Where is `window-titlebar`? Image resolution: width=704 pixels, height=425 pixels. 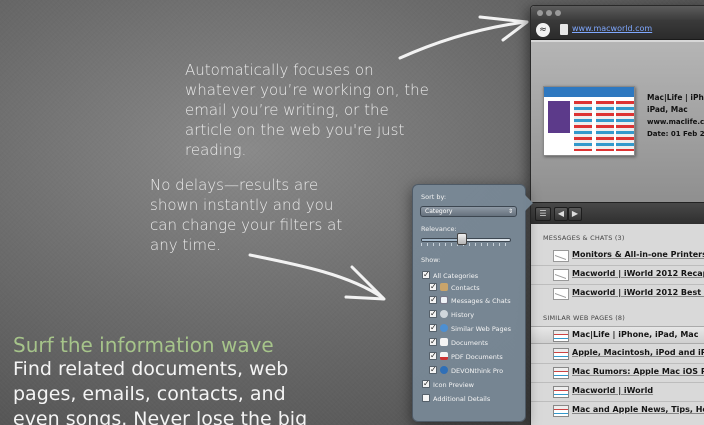 window-titlebar is located at coordinates (617, 13).